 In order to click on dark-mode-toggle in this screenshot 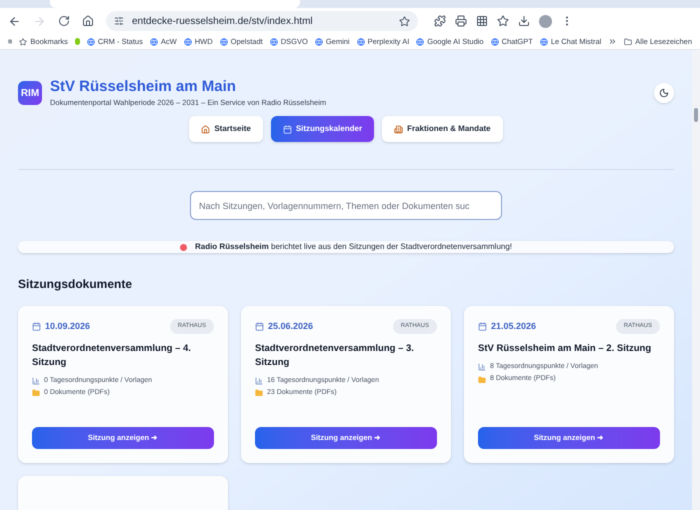, I will do `click(664, 93)`.